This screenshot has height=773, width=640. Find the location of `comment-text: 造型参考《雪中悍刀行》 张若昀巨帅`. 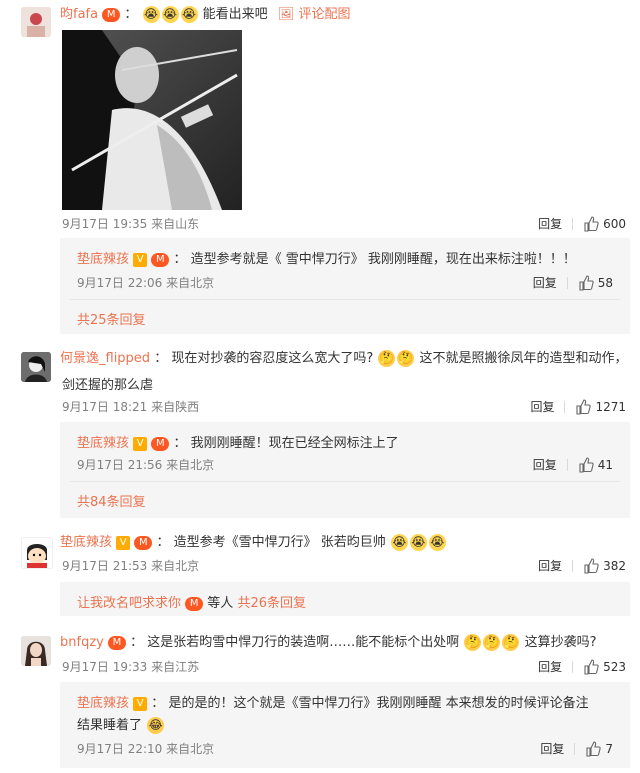

comment-text: 造型参考《雪中悍刀行》 张若昀巨帅 is located at coordinates (279, 542).